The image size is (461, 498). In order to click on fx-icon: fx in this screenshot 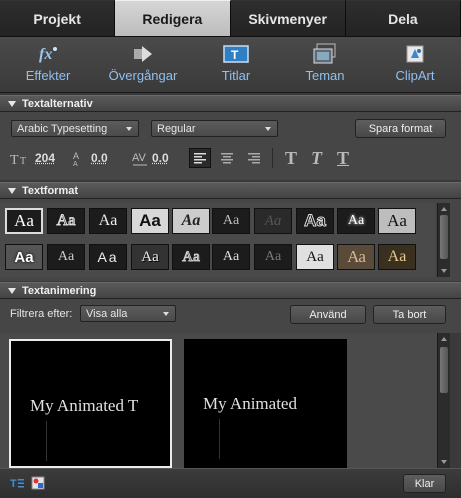, I will do `click(48, 54)`.